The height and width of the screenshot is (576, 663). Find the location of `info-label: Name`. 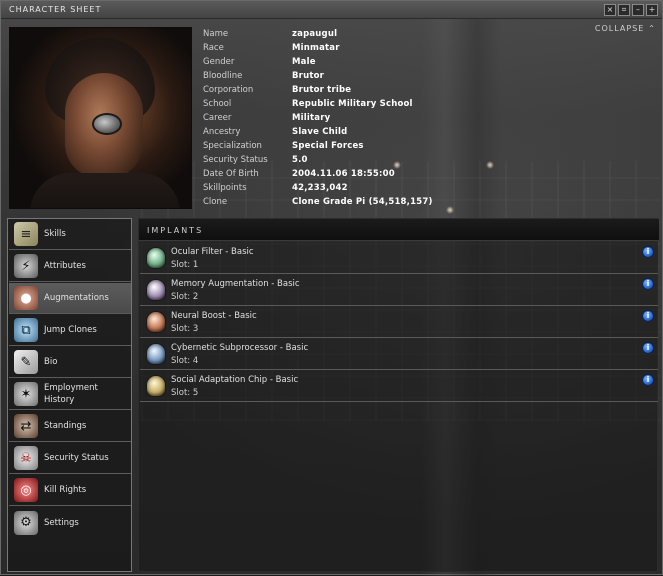

info-label: Name is located at coordinates (216, 34).